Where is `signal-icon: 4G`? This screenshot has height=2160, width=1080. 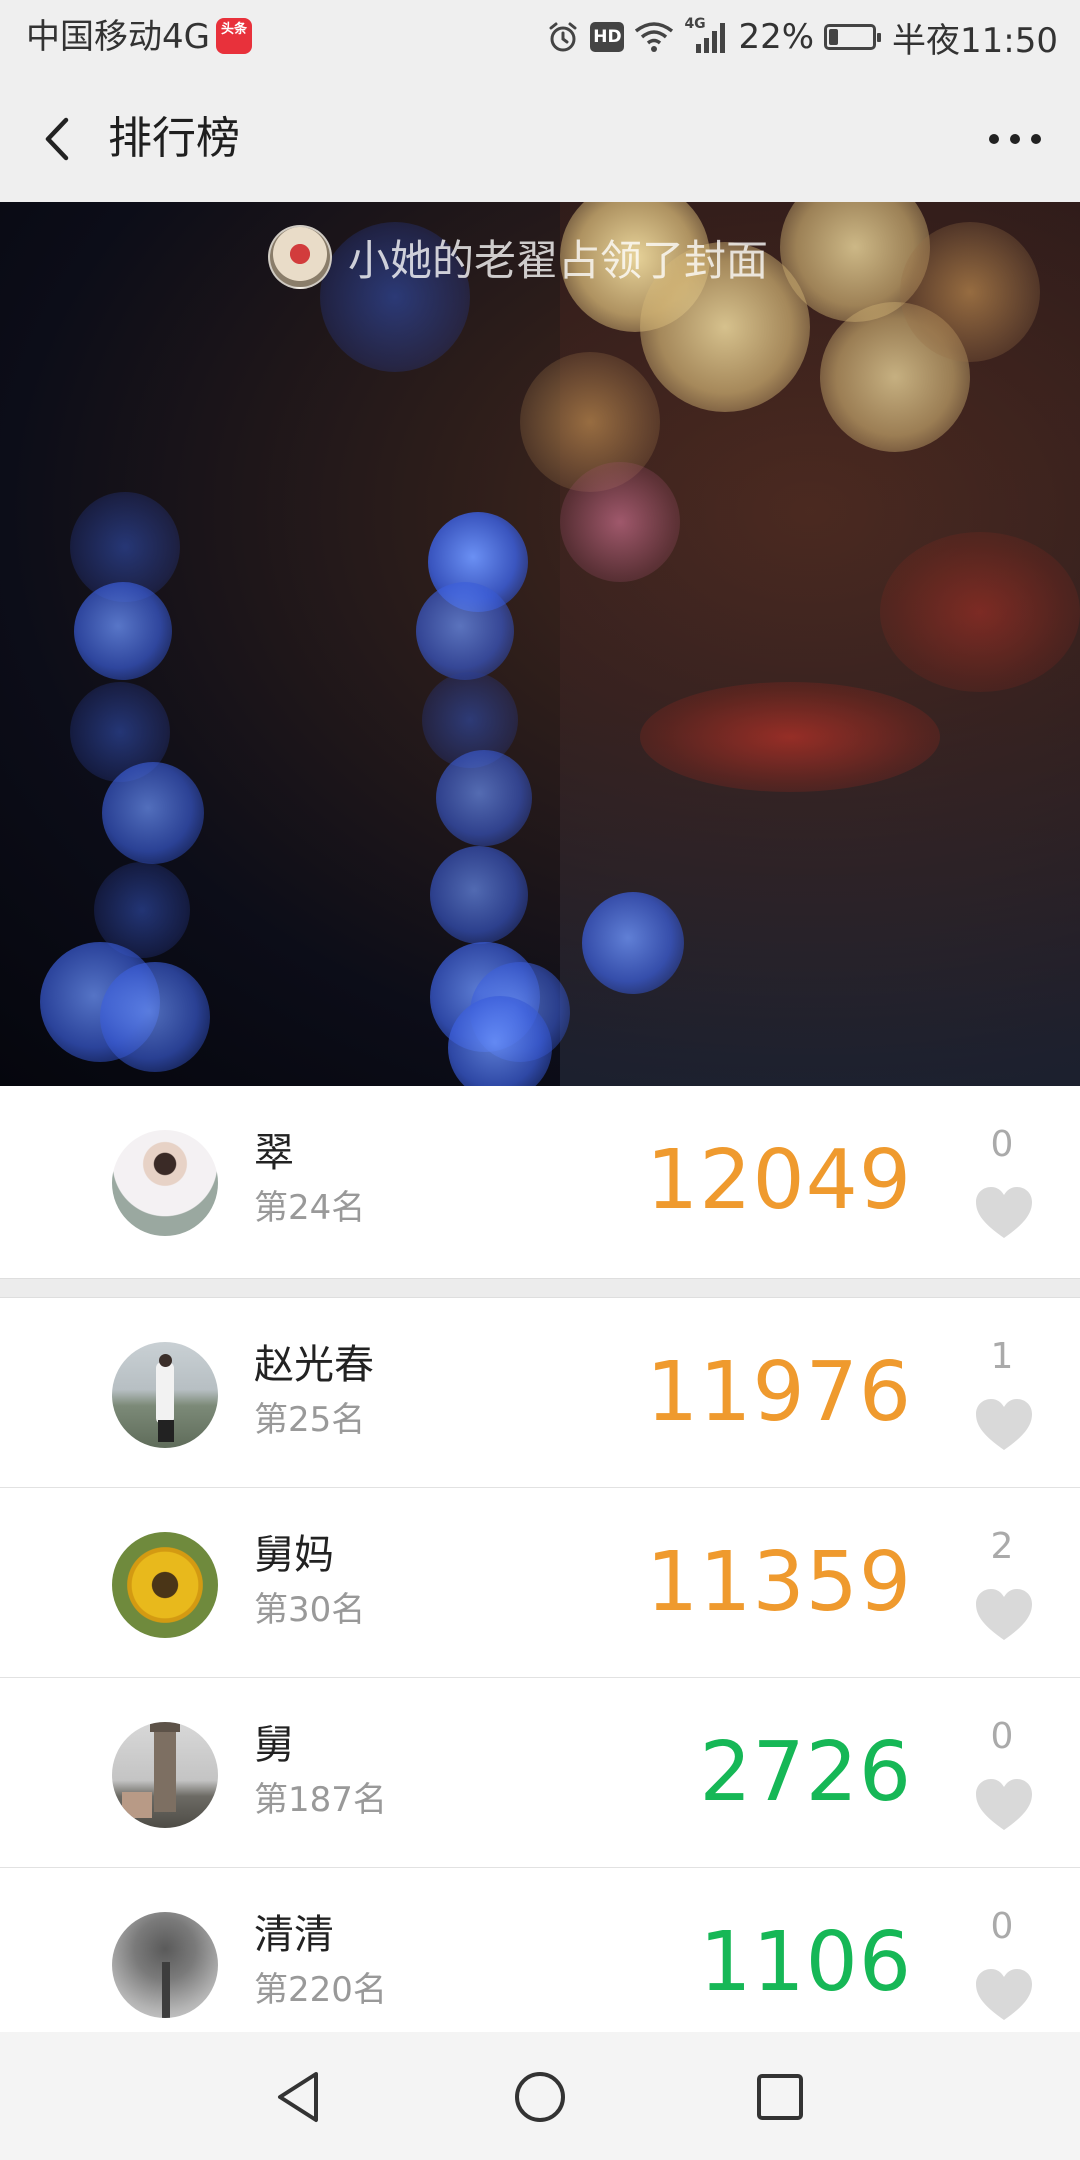 signal-icon: 4G is located at coordinates (706, 35).